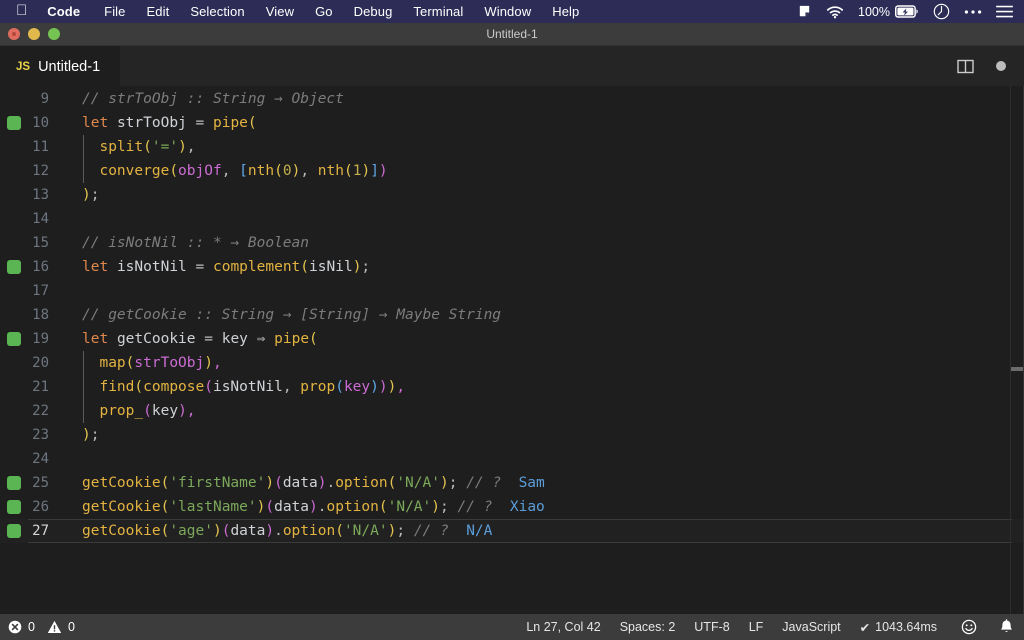 Image resolution: width=1024 pixels, height=640 pixels. What do you see at coordinates (512, 147) in the screenshot?
I see `code-line-11: 11 split('='),` at bounding box center [512, 147].